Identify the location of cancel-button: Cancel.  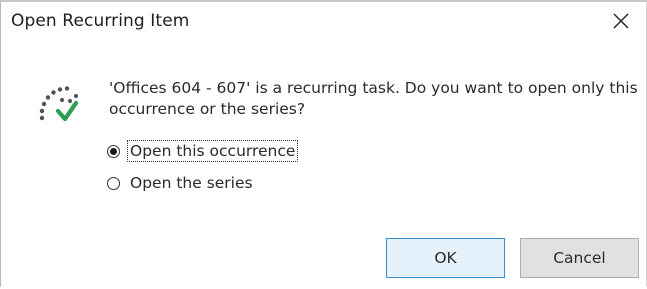
(579, 258).